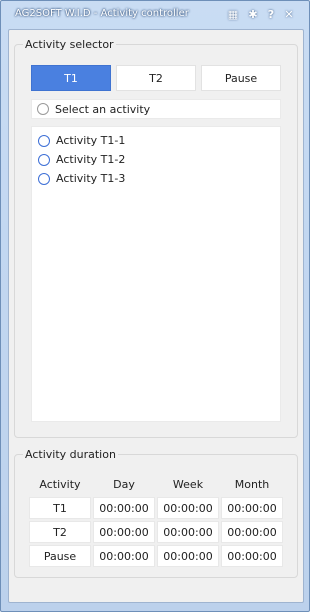 The image size is (320, 612). Describe the element at coordinates (103, 109) in the screenshot. I see `select-activity-label: Select an activity` at that location.